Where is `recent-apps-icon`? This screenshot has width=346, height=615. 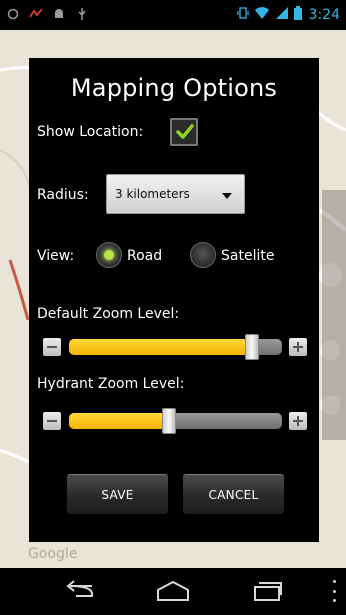 recent-apps-icon is located at coordinates (267, 591).